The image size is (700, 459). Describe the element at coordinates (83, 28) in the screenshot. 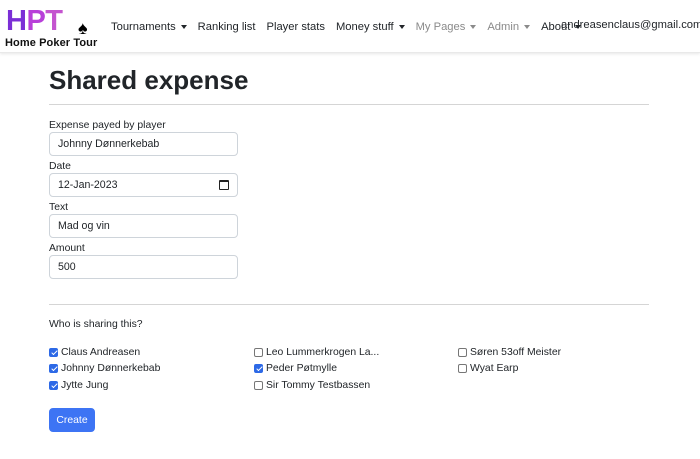

I see `spade-icon: ♠` at that location.